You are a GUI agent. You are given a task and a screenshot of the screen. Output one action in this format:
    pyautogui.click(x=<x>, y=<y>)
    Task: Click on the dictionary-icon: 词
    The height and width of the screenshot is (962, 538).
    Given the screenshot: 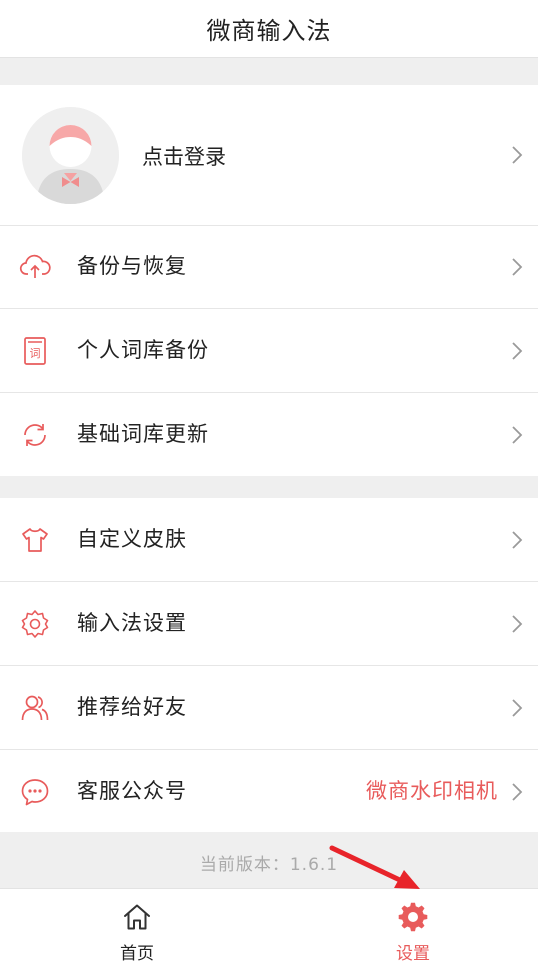 What is the action you would take?
    pyautogui.click(x=35, y=351)
    